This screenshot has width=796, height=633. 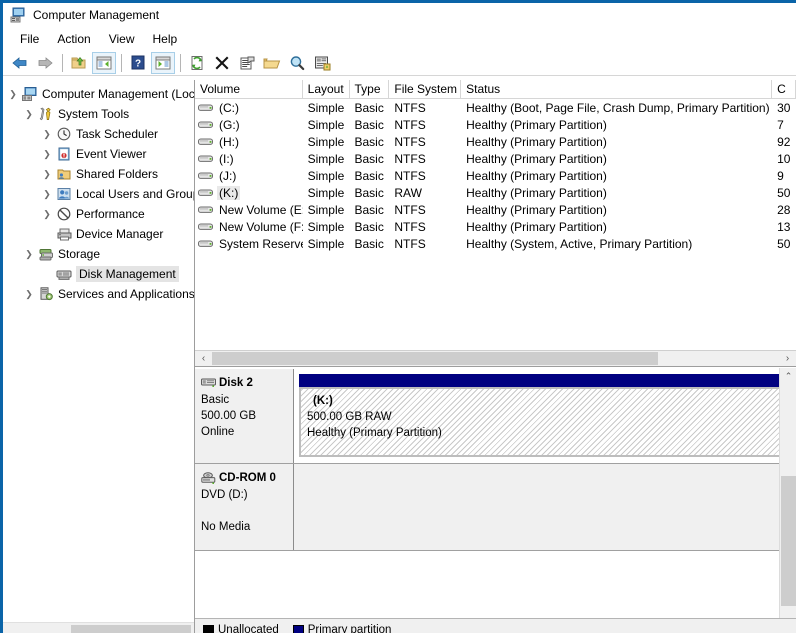 I want to click on volume-label: New Volume (E:), so click(x=261, y=209).